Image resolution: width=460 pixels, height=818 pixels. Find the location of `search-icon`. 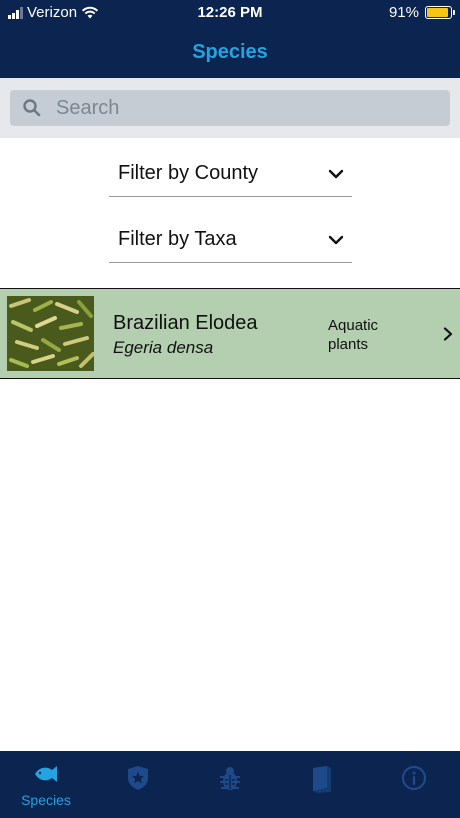

search-icon is located at coordinates (32, 108).